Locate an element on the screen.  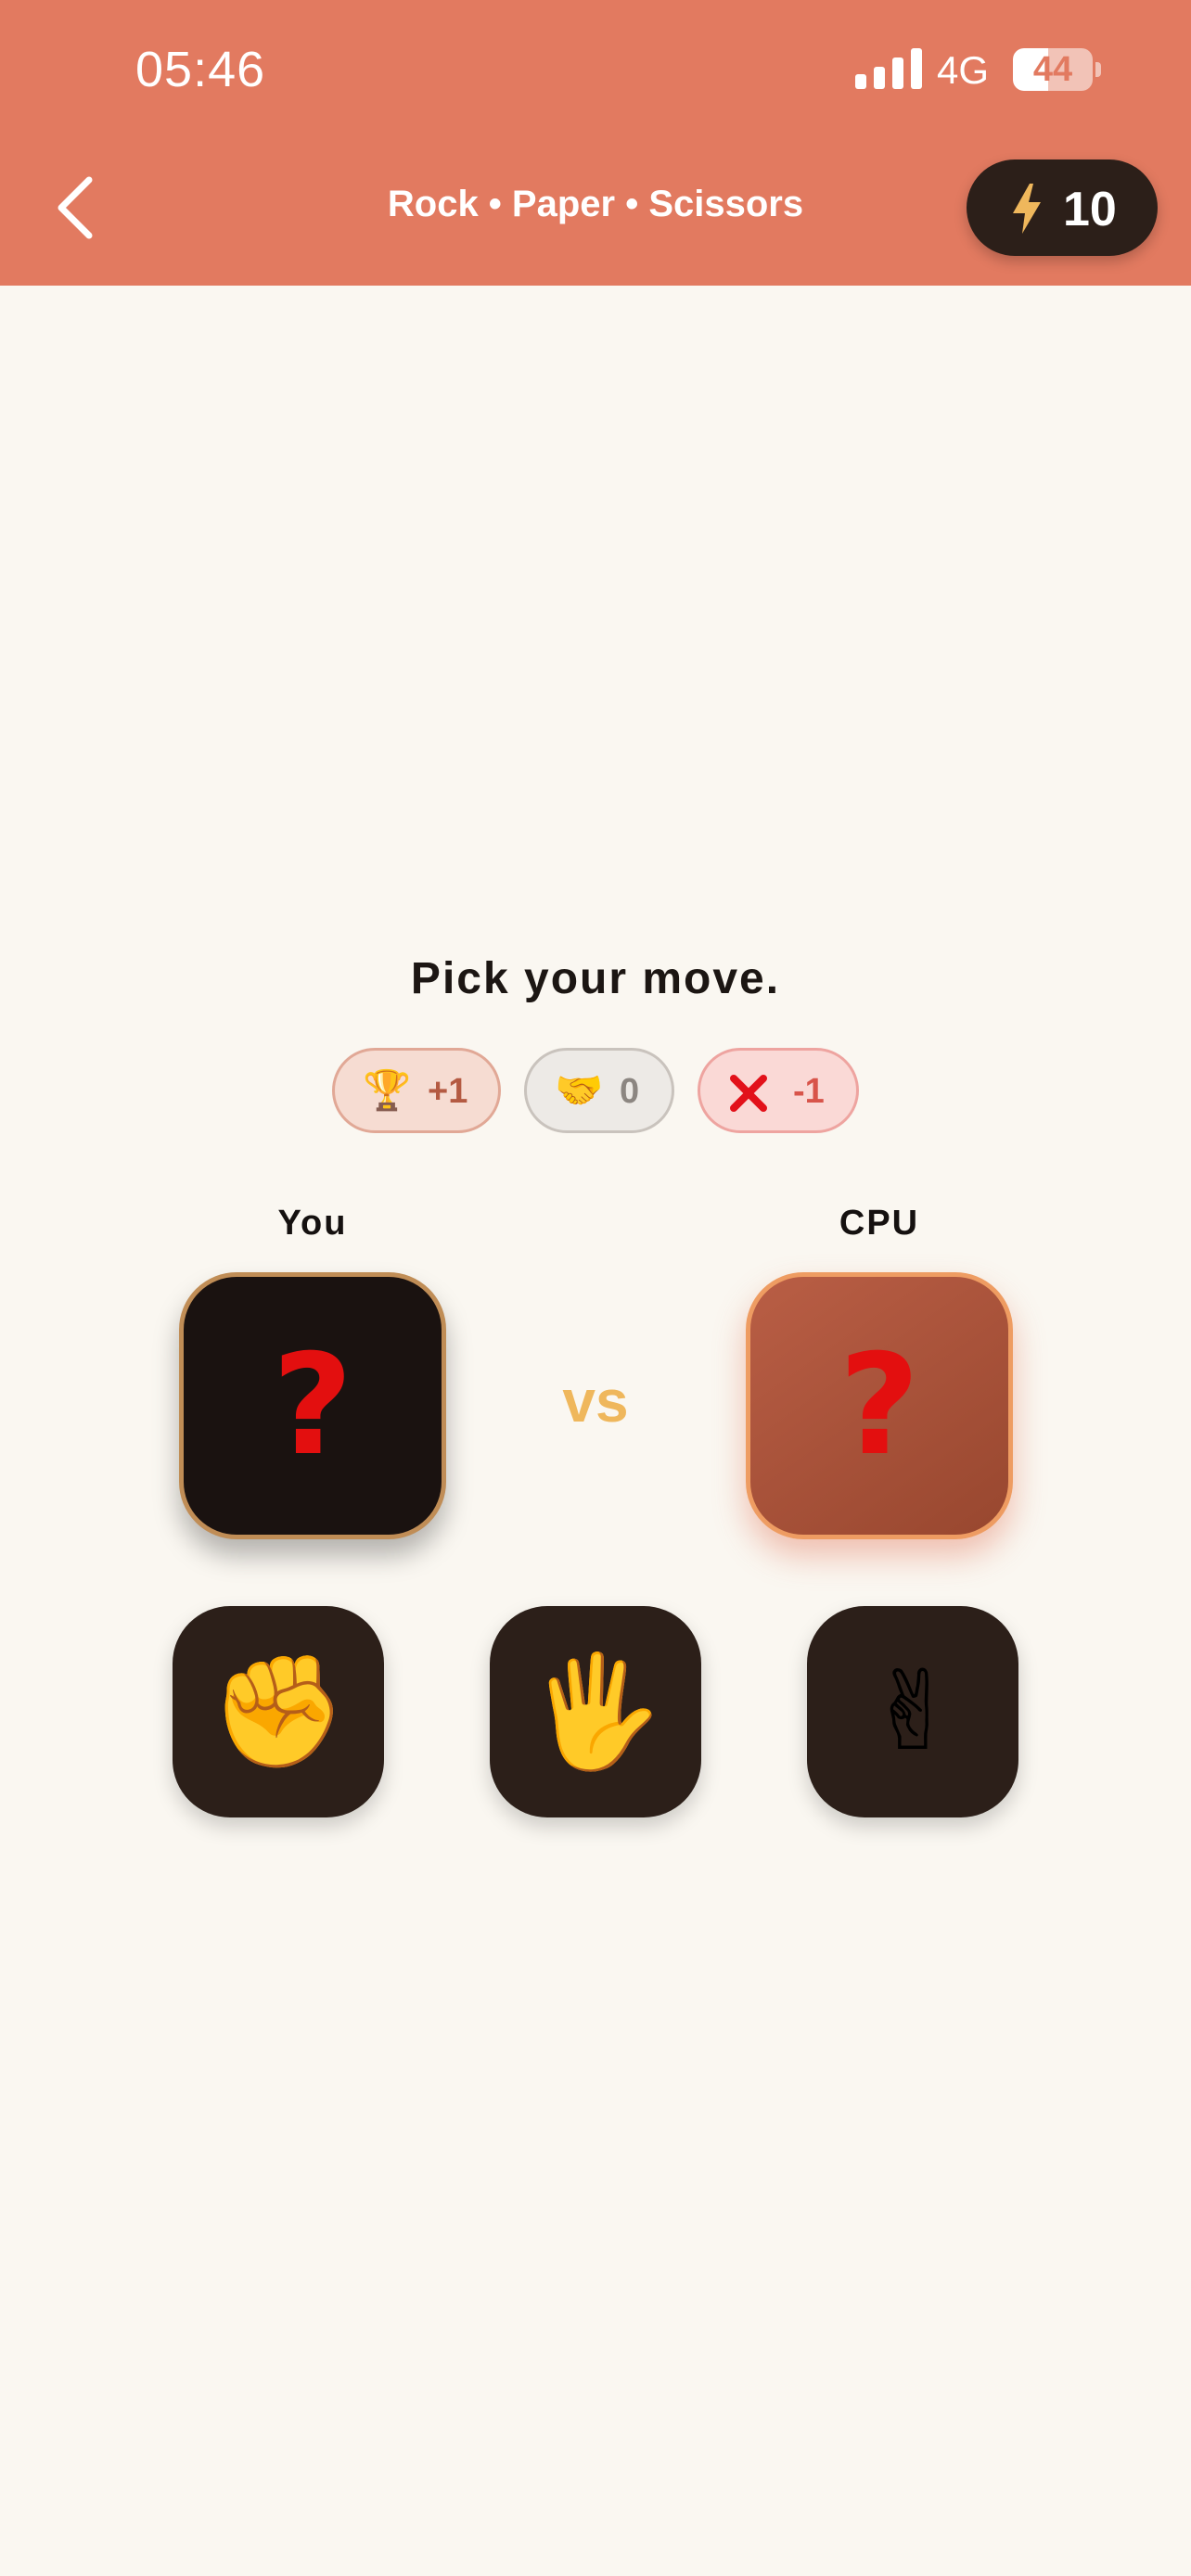
versus-label: vs is located at coordinates (595, 1401).